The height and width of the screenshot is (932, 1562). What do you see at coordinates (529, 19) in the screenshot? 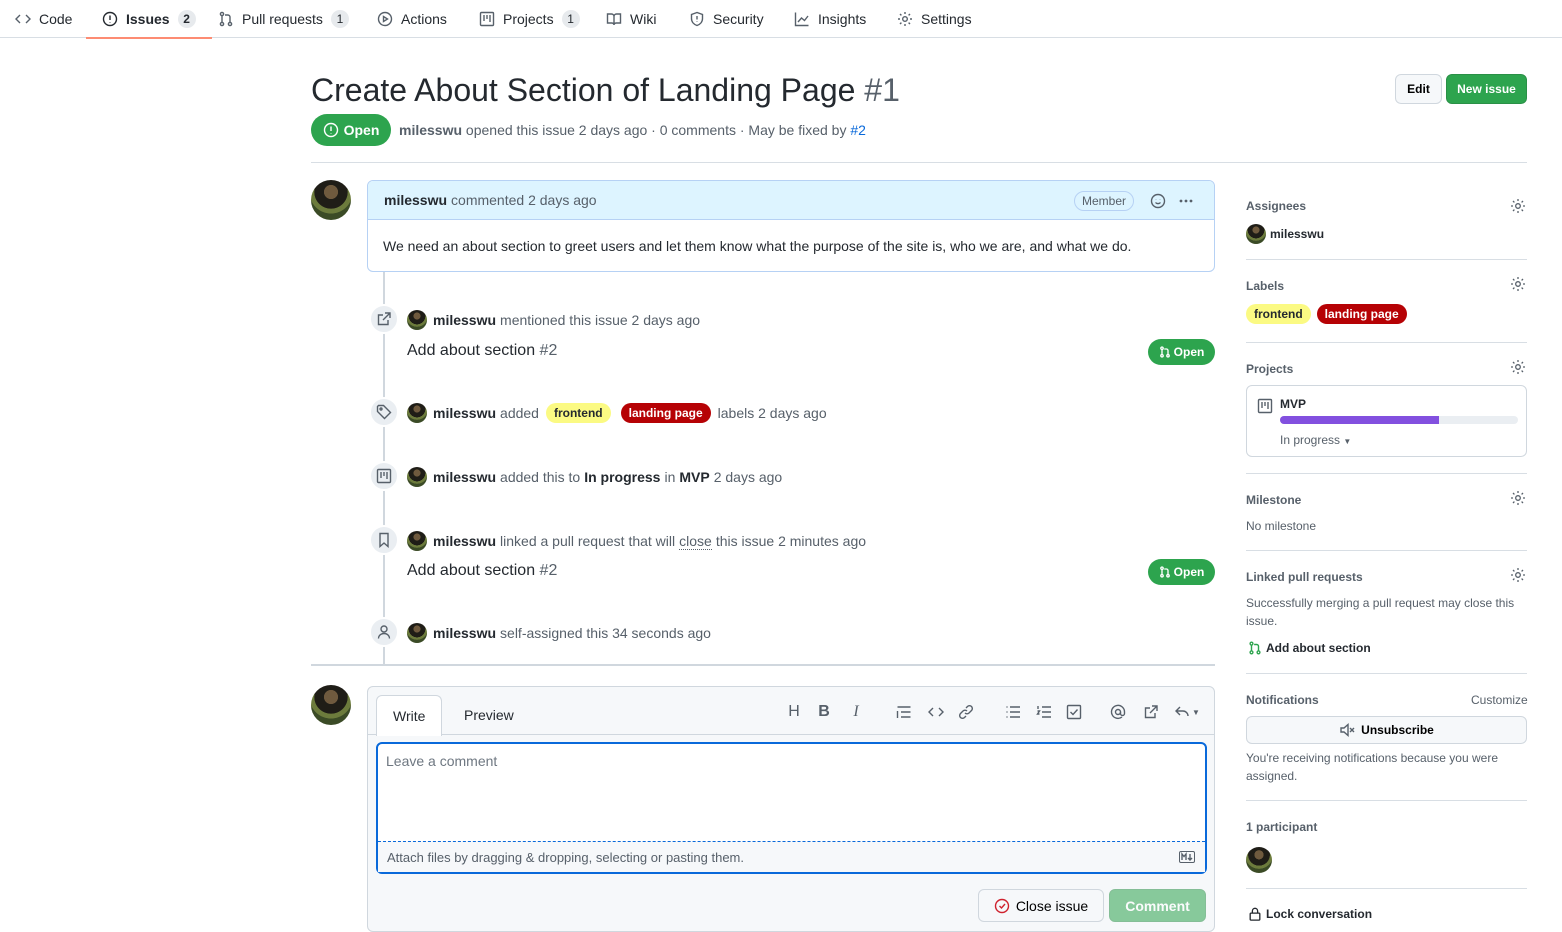
I see `tab-projects: Projects 1` at bounding box center [529, 19].